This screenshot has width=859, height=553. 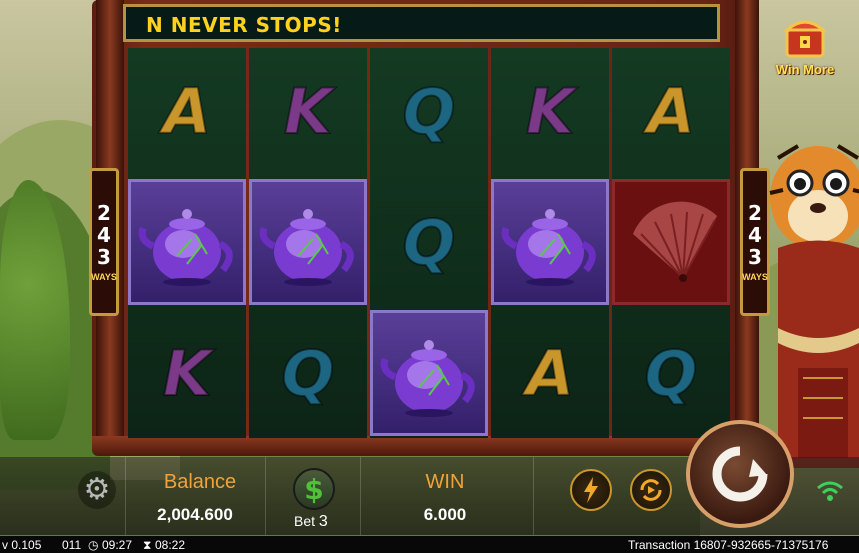 I want to click on timer-time: 08:22, so click(x=170, y=545).